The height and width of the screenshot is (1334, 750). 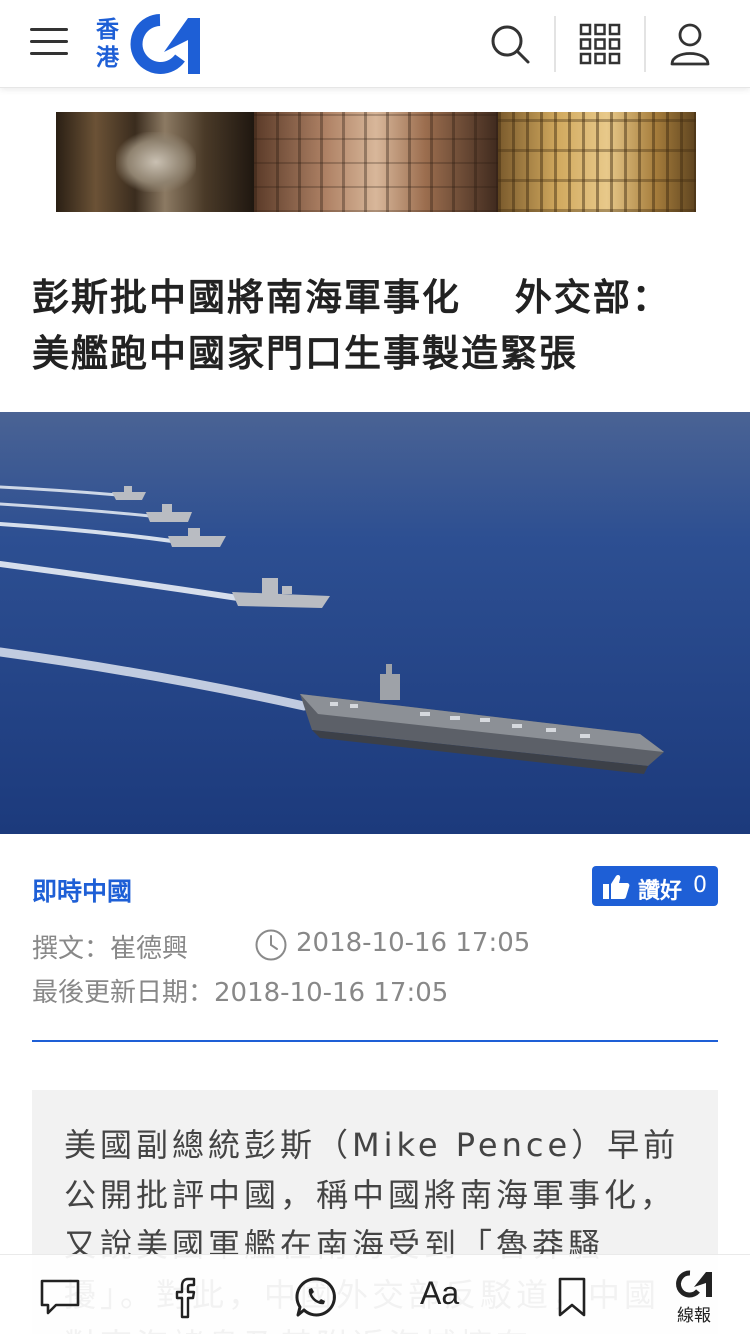 What do you see at coordinates (660, 891) in the screenshot?
I see `like-label: 讚好` at bounding box center [660, 891].